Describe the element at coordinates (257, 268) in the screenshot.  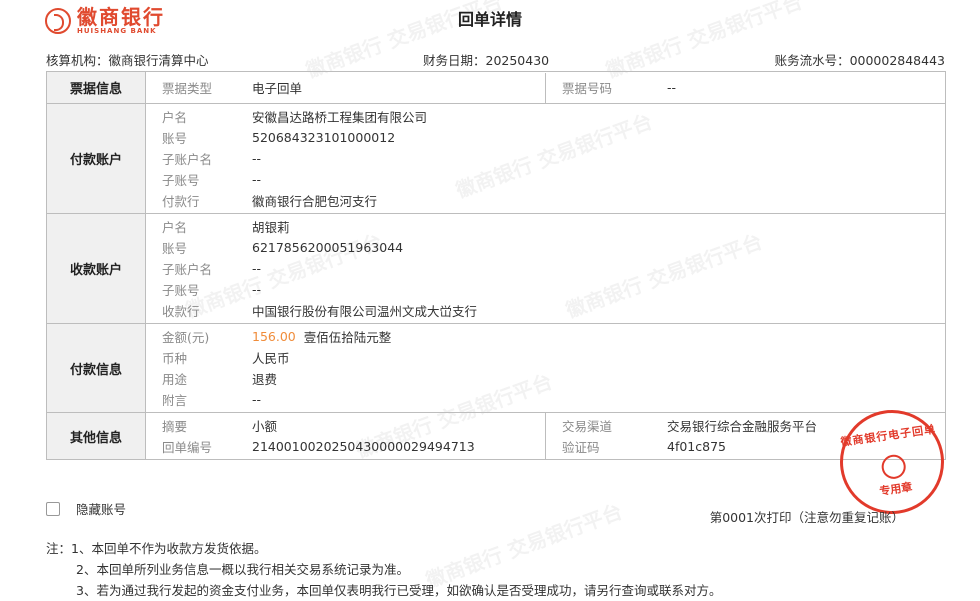
I see `payee-subaccount-name-value: --` at that location.